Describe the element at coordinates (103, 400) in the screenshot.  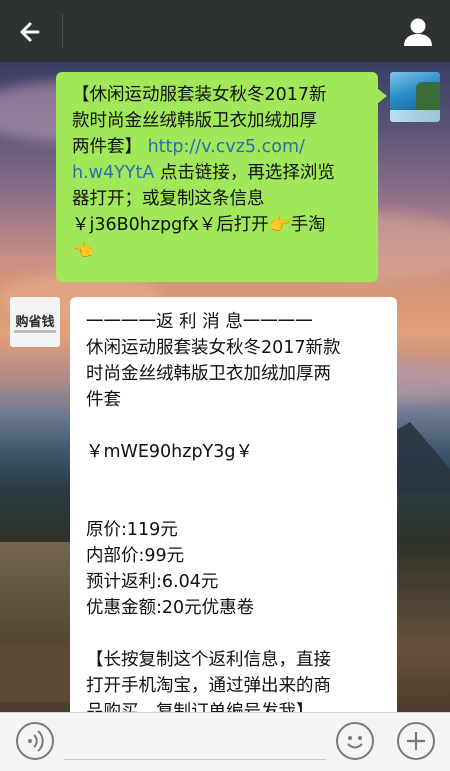
I see `product-name: 件套` at that location.